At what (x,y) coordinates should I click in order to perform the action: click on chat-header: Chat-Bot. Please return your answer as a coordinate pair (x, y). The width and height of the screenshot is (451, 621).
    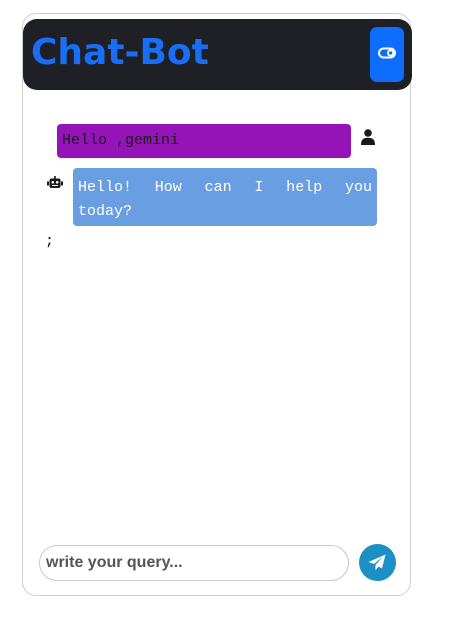
    Looking at the image, I should click on (217, 54).